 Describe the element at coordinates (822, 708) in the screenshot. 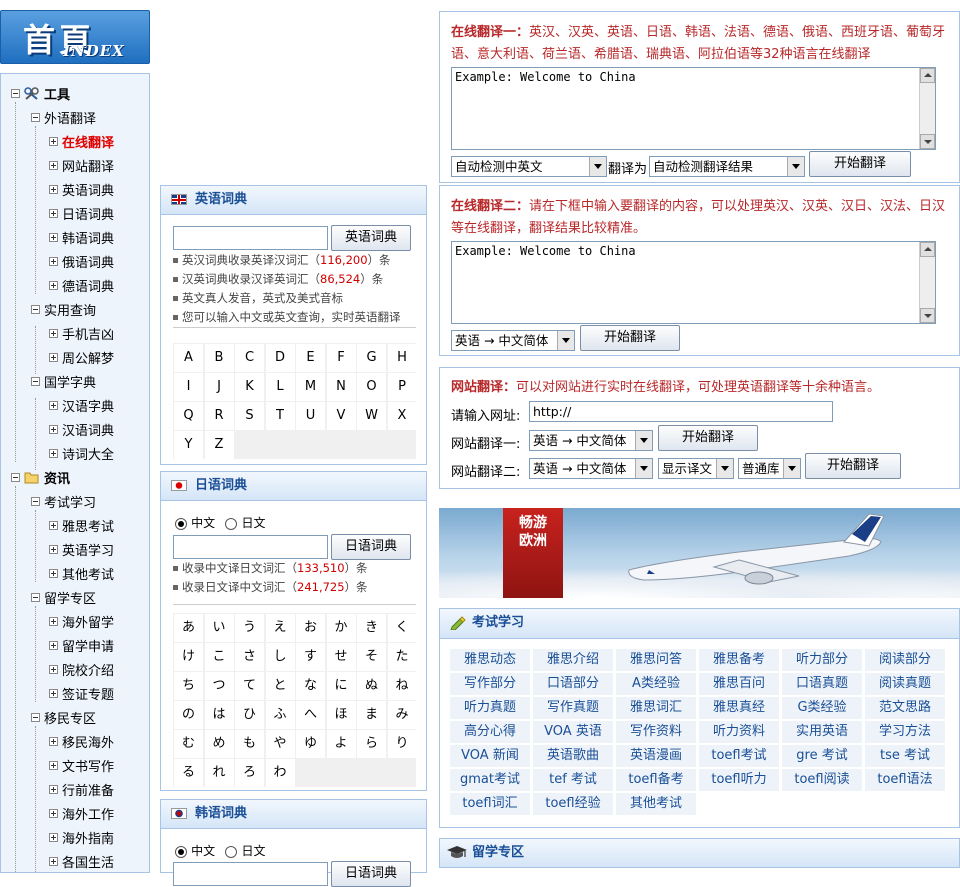

I see `exam-link: G类经验` at that location.